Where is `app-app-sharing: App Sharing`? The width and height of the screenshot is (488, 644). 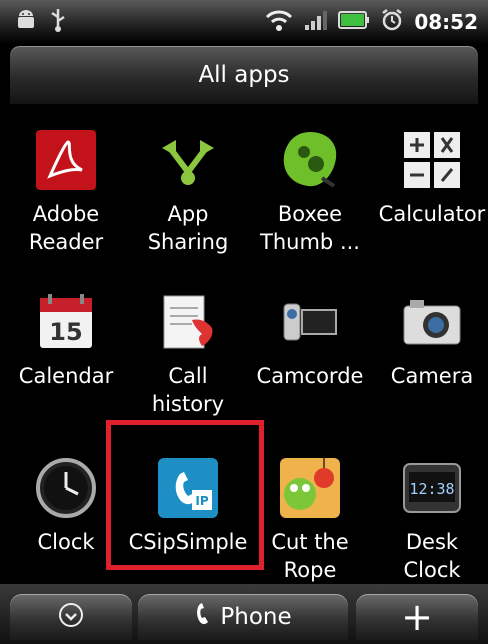
app-app-sharing: App Sharing is located at coordinates (188, 192).